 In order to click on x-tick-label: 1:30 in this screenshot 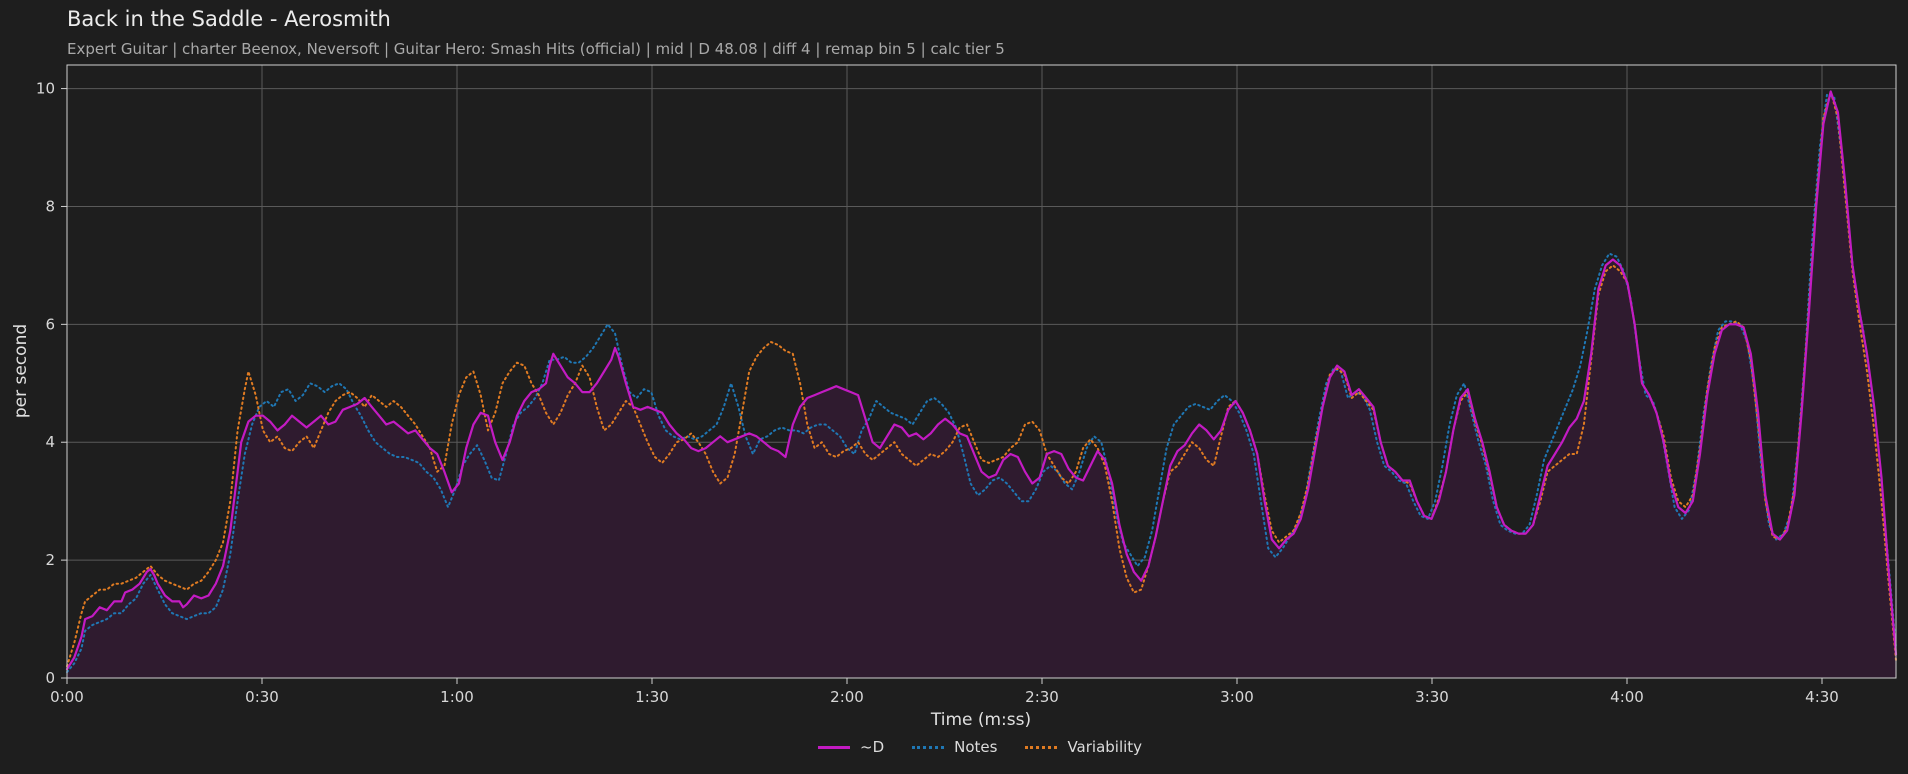, I will do `click(652, 697)`.